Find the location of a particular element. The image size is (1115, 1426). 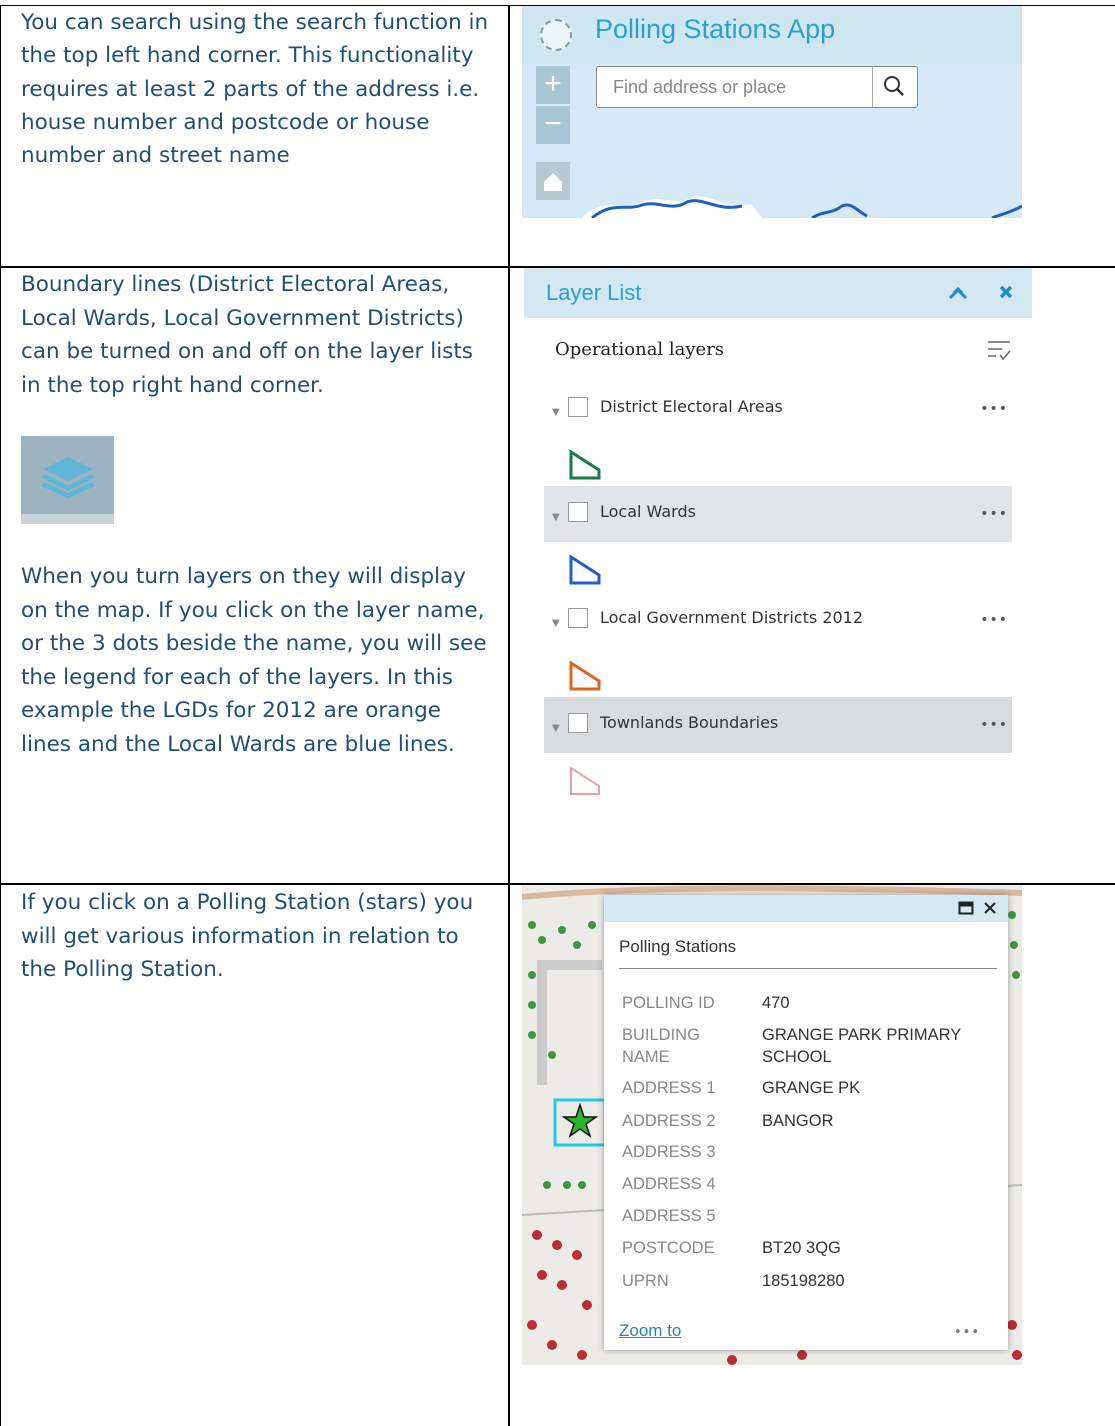

popup-title: Polling Stations is located at coordinates (678, 946).